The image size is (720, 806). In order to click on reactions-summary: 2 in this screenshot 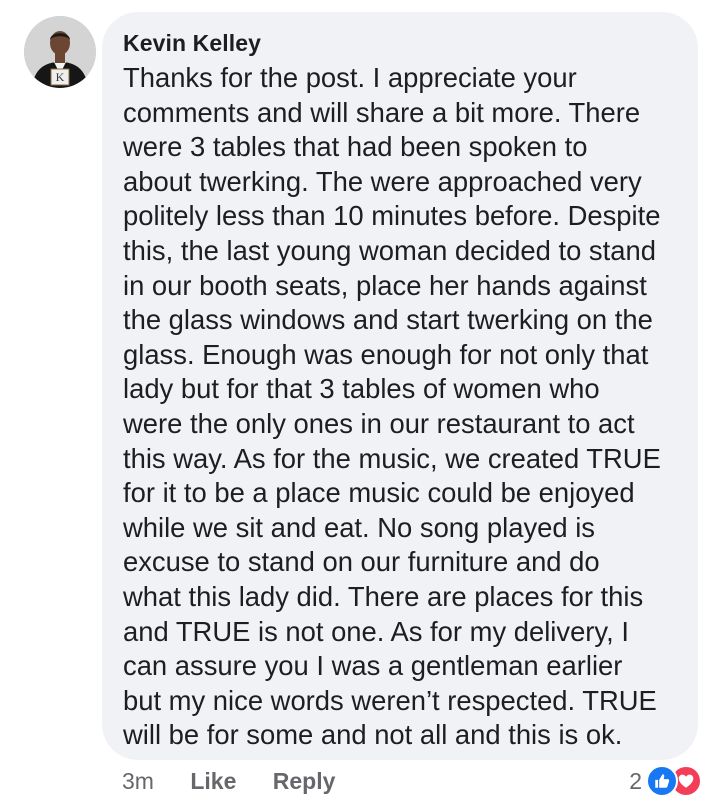, I will do `click(665, 781)`.